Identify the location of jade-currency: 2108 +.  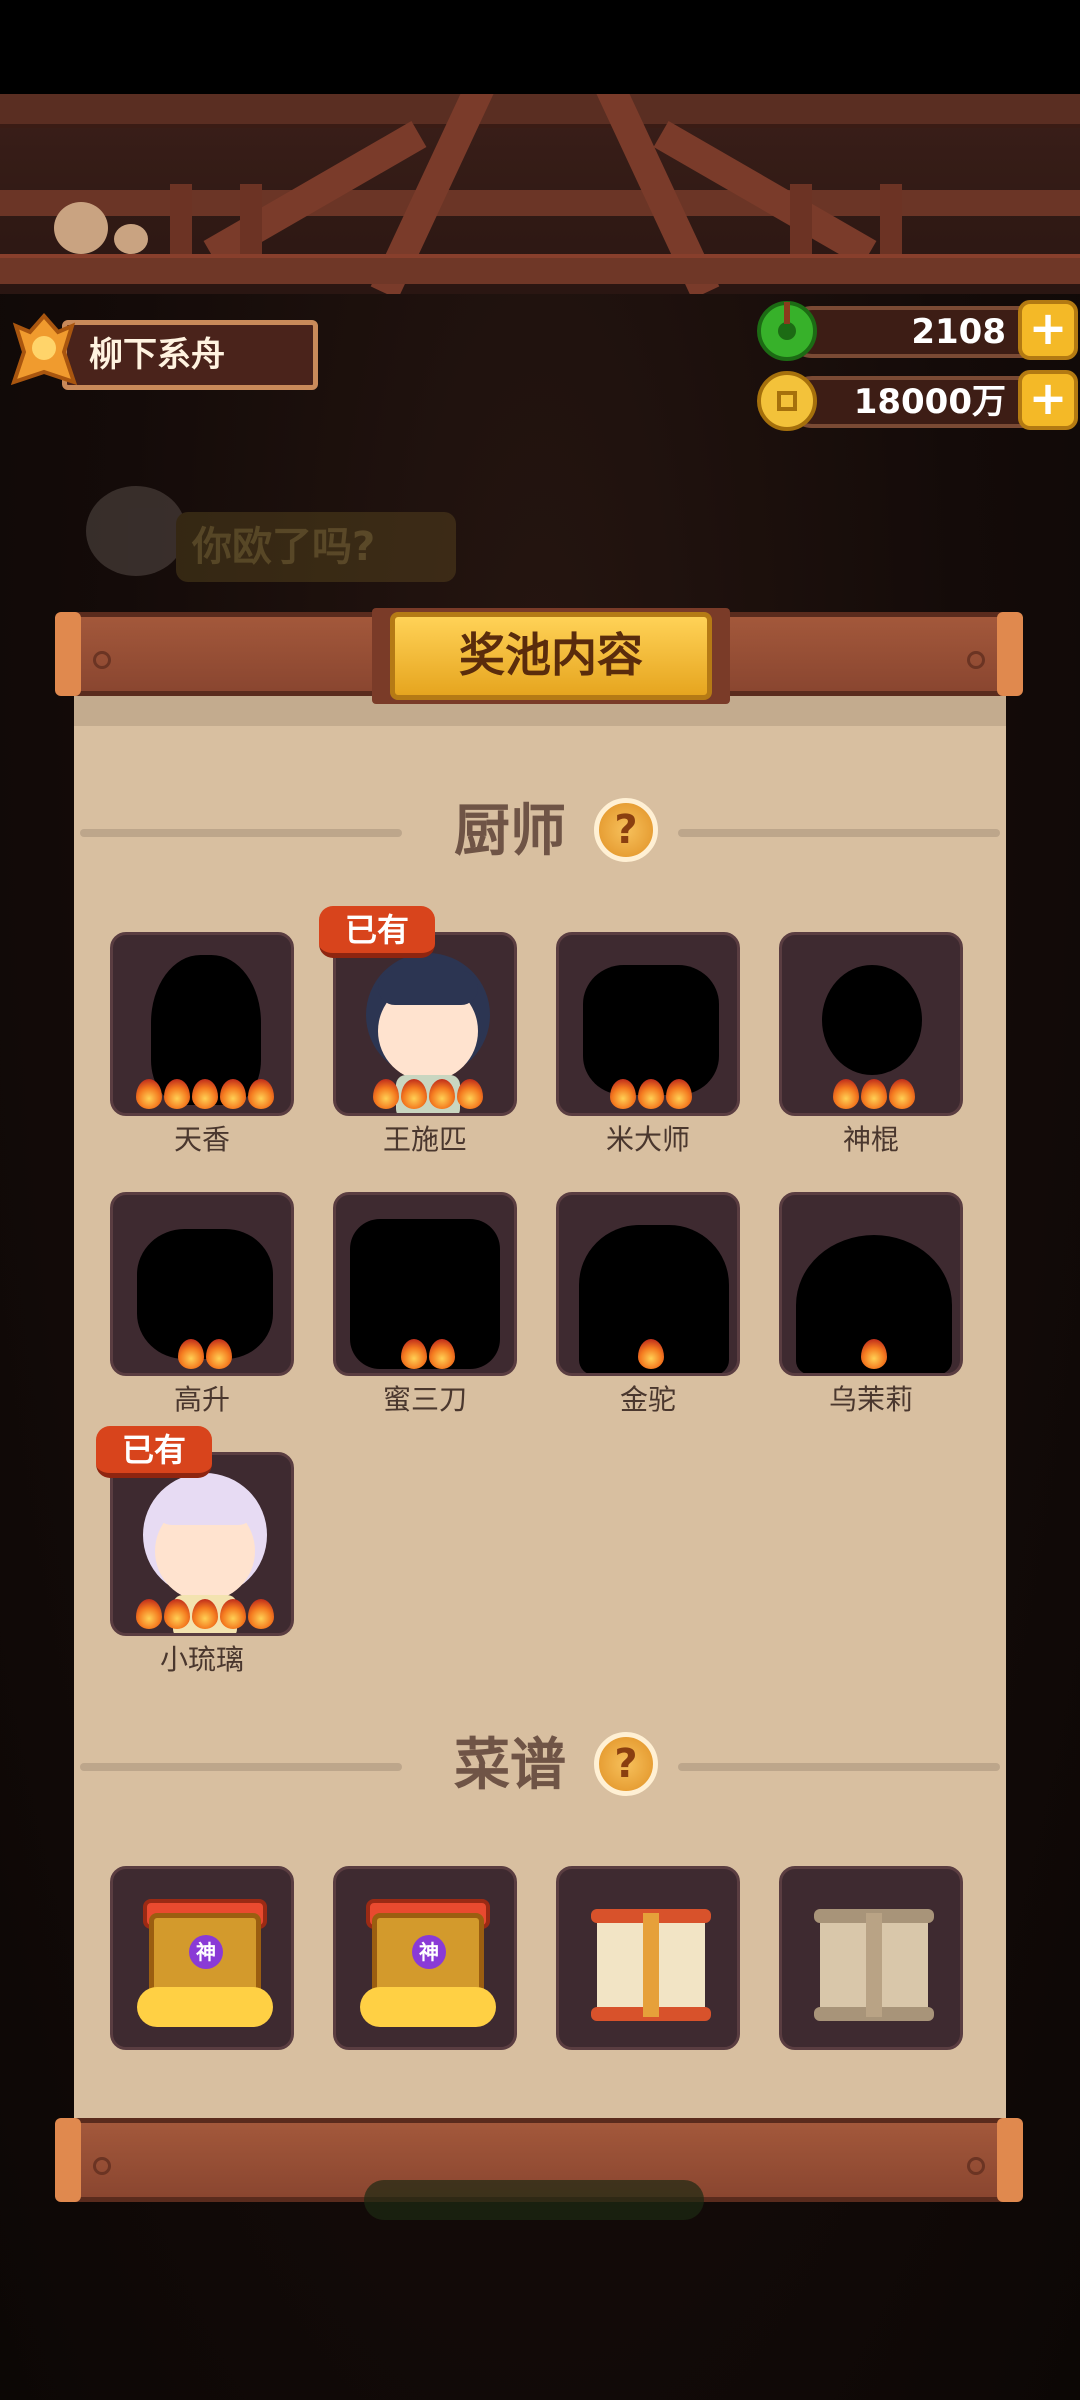
(917, 331).